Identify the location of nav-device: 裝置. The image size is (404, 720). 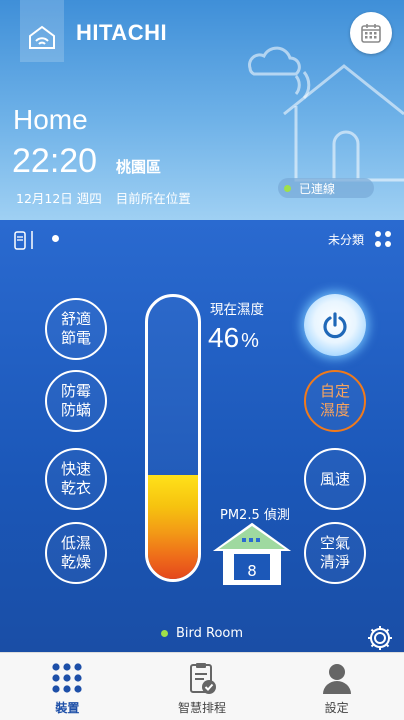
(67, 686).